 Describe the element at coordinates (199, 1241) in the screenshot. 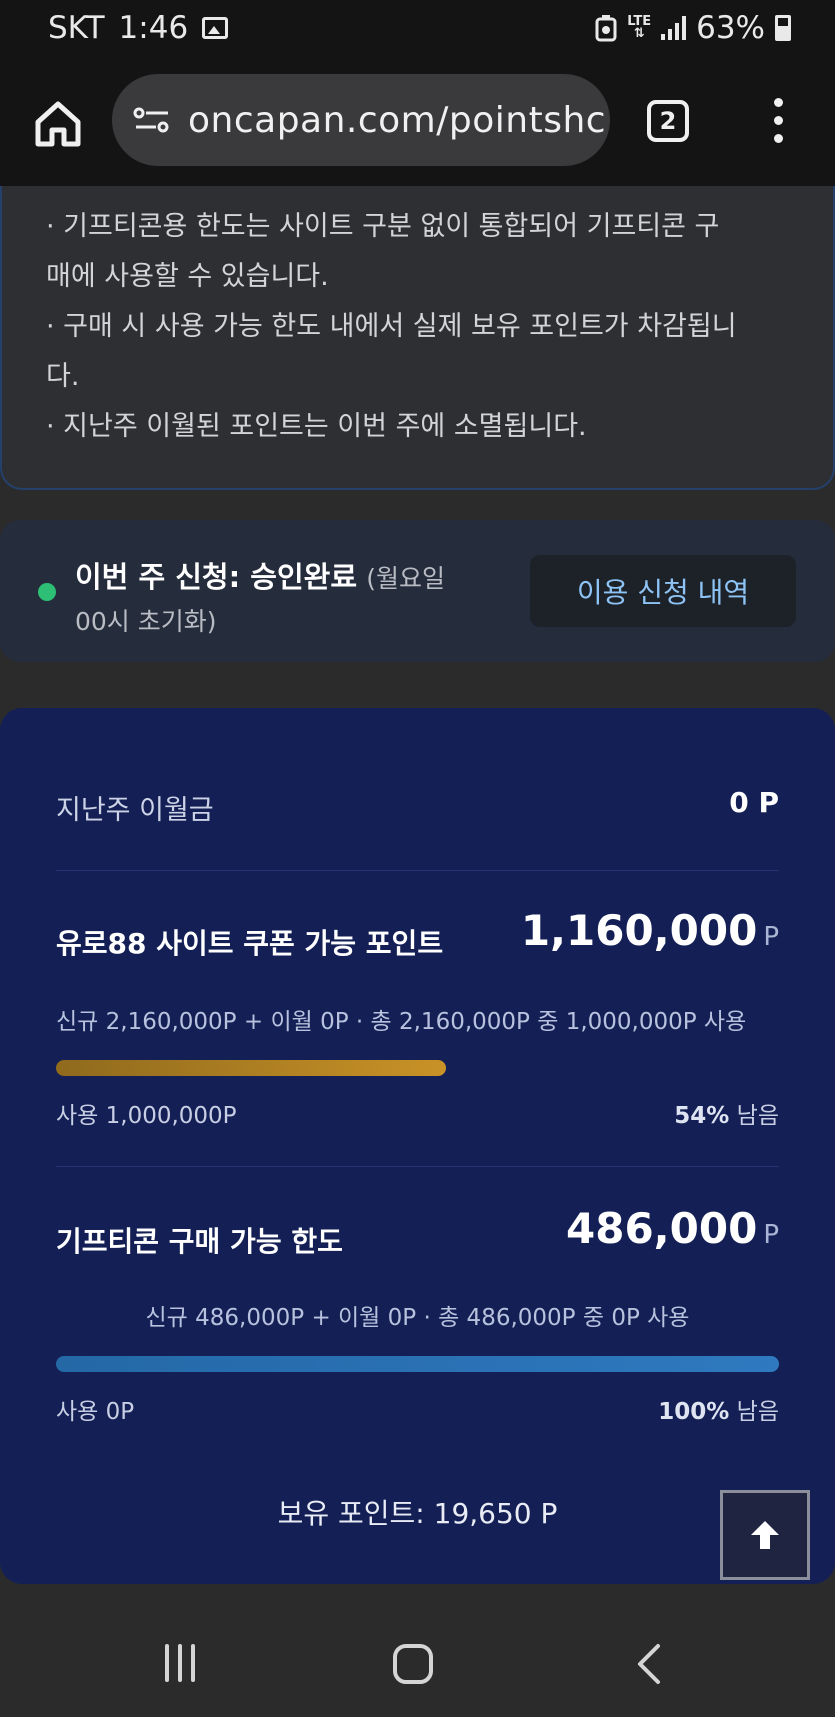

I see `gifticon-label: 기프티콘 구매 가능 한도` at that location.